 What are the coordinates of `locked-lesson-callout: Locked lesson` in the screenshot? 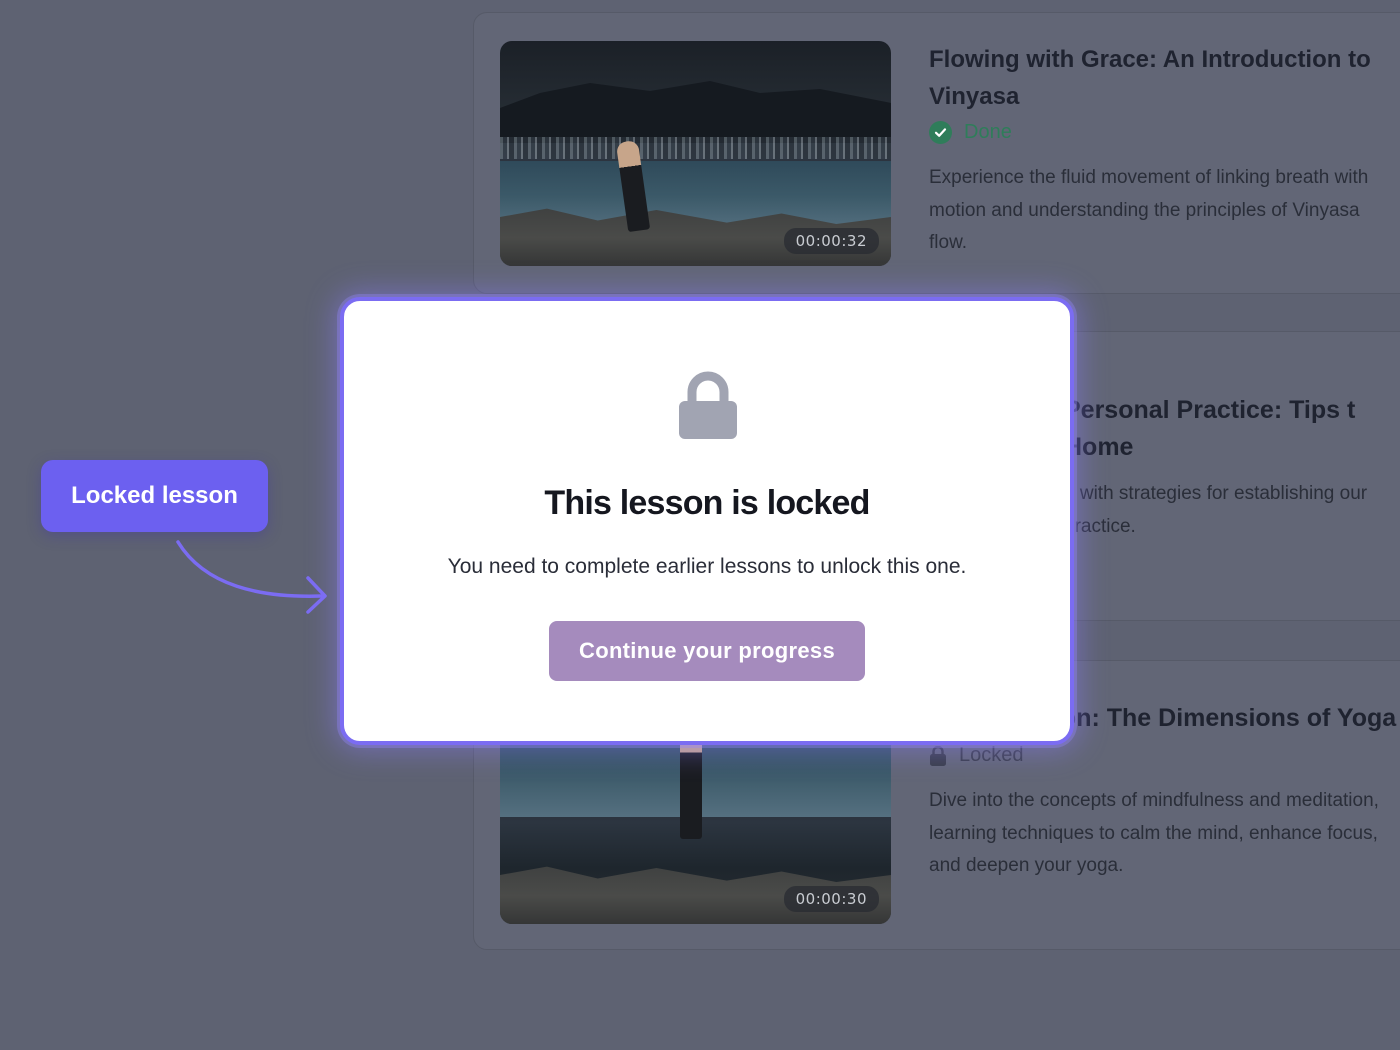 It's located at (154, 496).